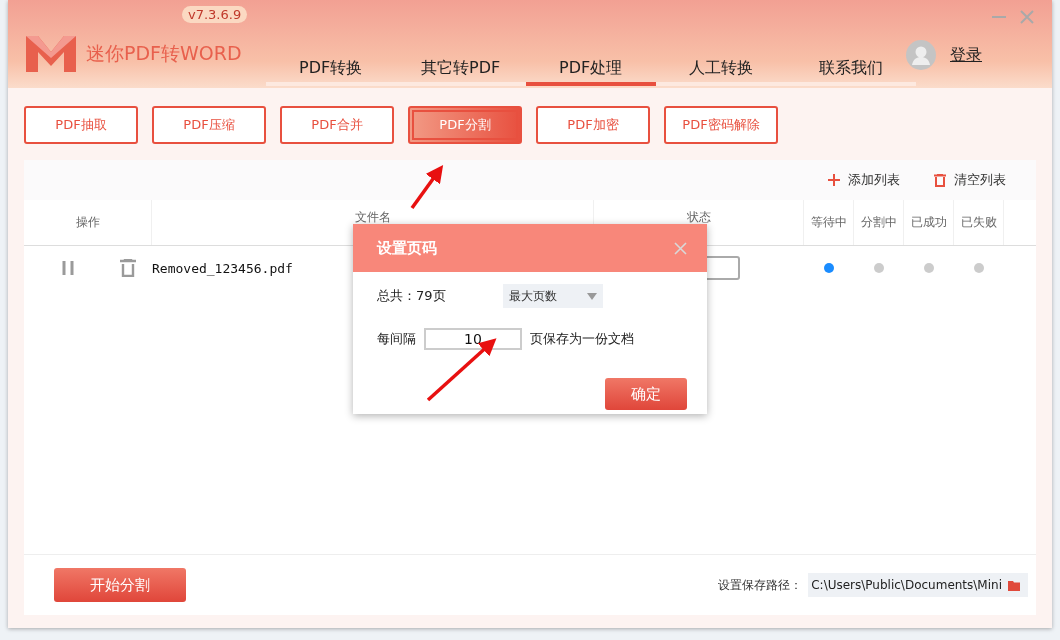 The image size is (1060, 640). Describe the element at coordinates (590, 71) in the screenshot. I see `nav-tab: PDF处理` at that location.